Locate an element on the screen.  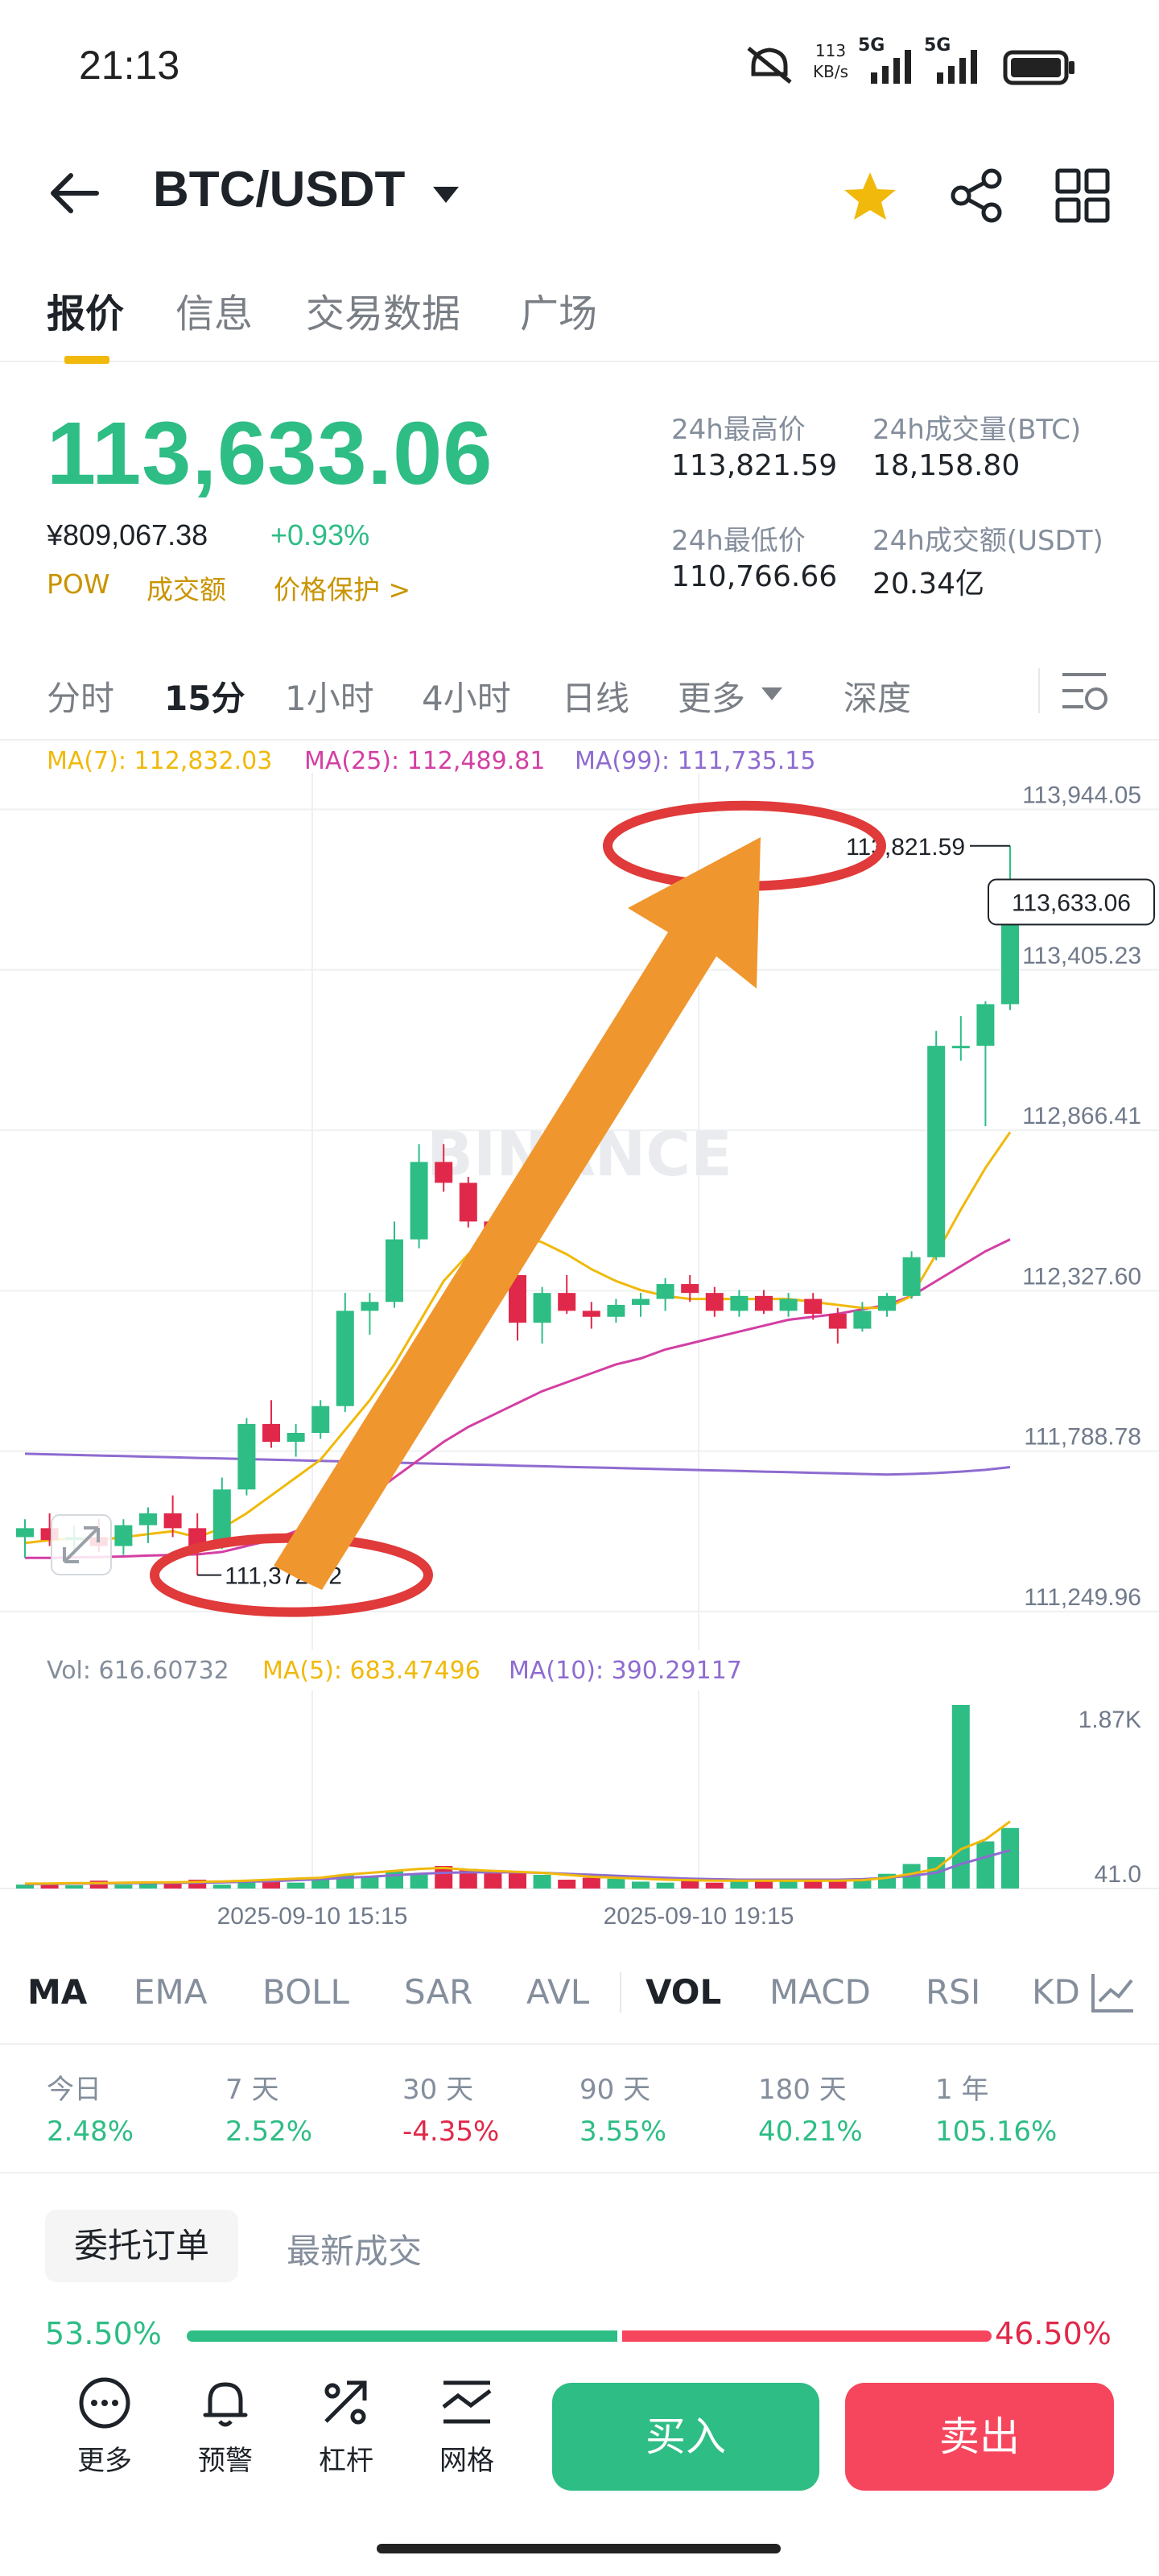
ind-ma: MA is located at coordinates (57, 1992).